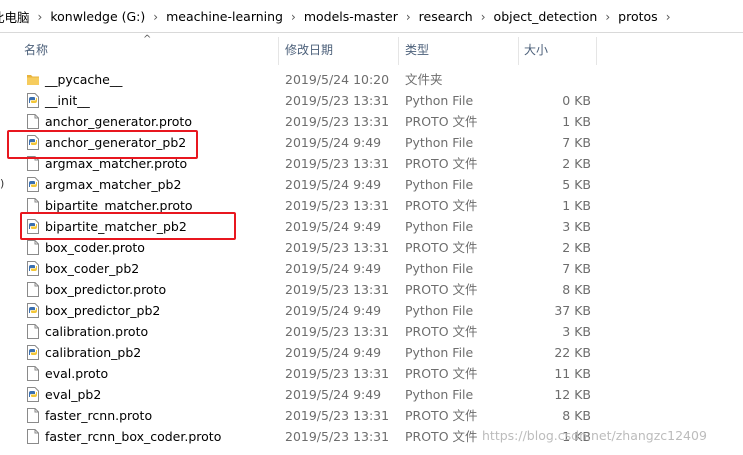 The height and width of the screenshot is (455, 743). What do you see at coordinates (572, 352) in the screenshot?
I see `file-size: 22 KB` at bounding box center [572, 352].